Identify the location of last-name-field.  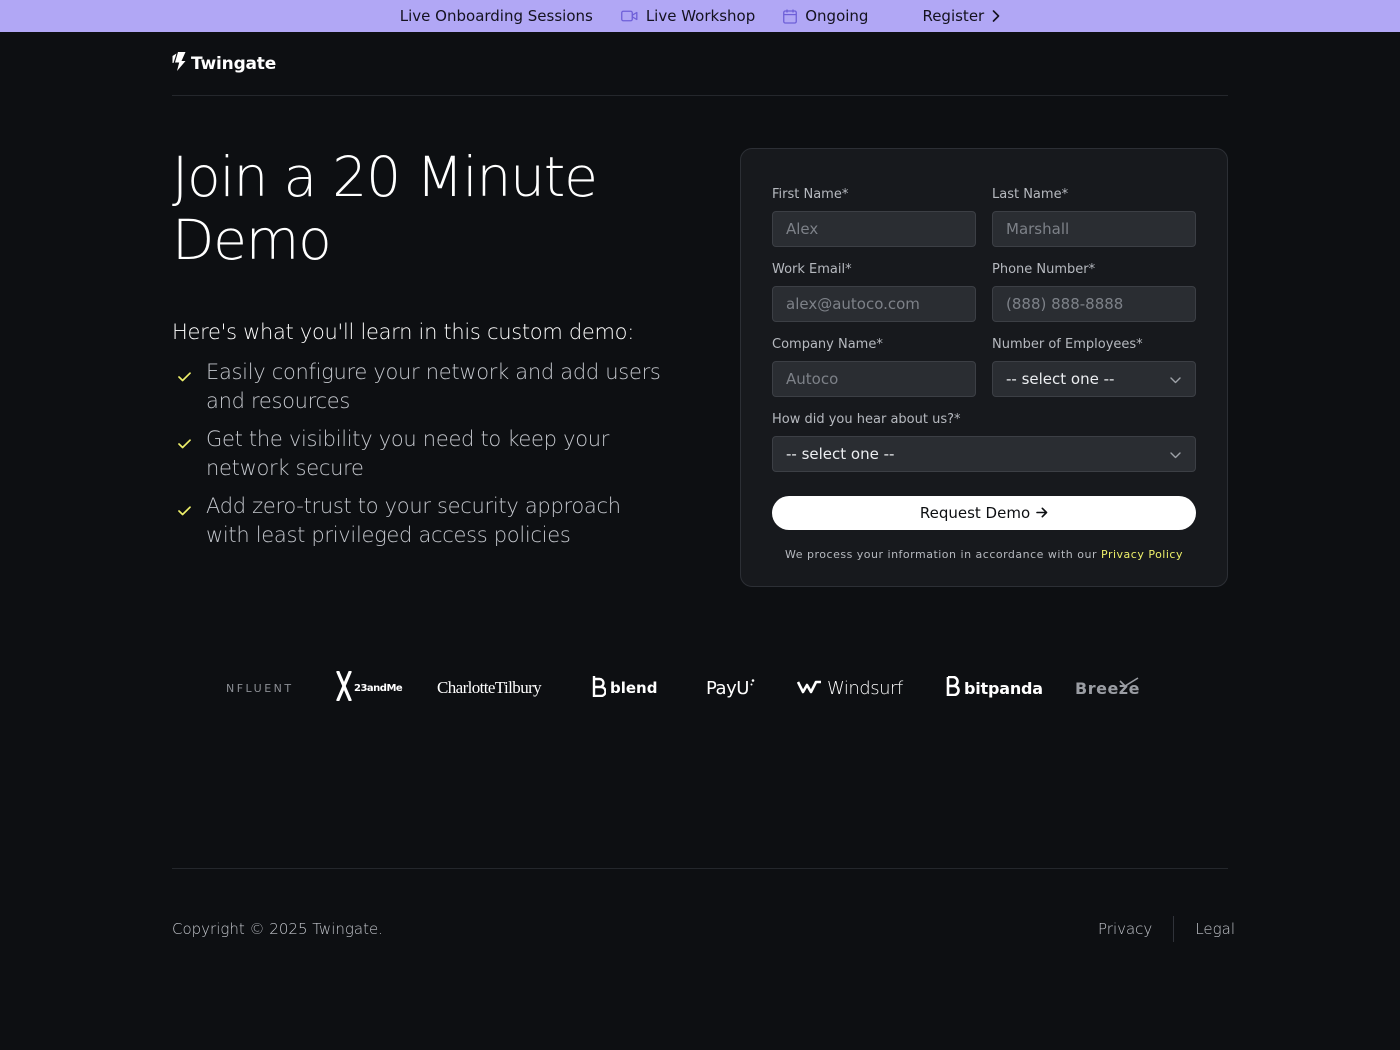
(1094, 229).